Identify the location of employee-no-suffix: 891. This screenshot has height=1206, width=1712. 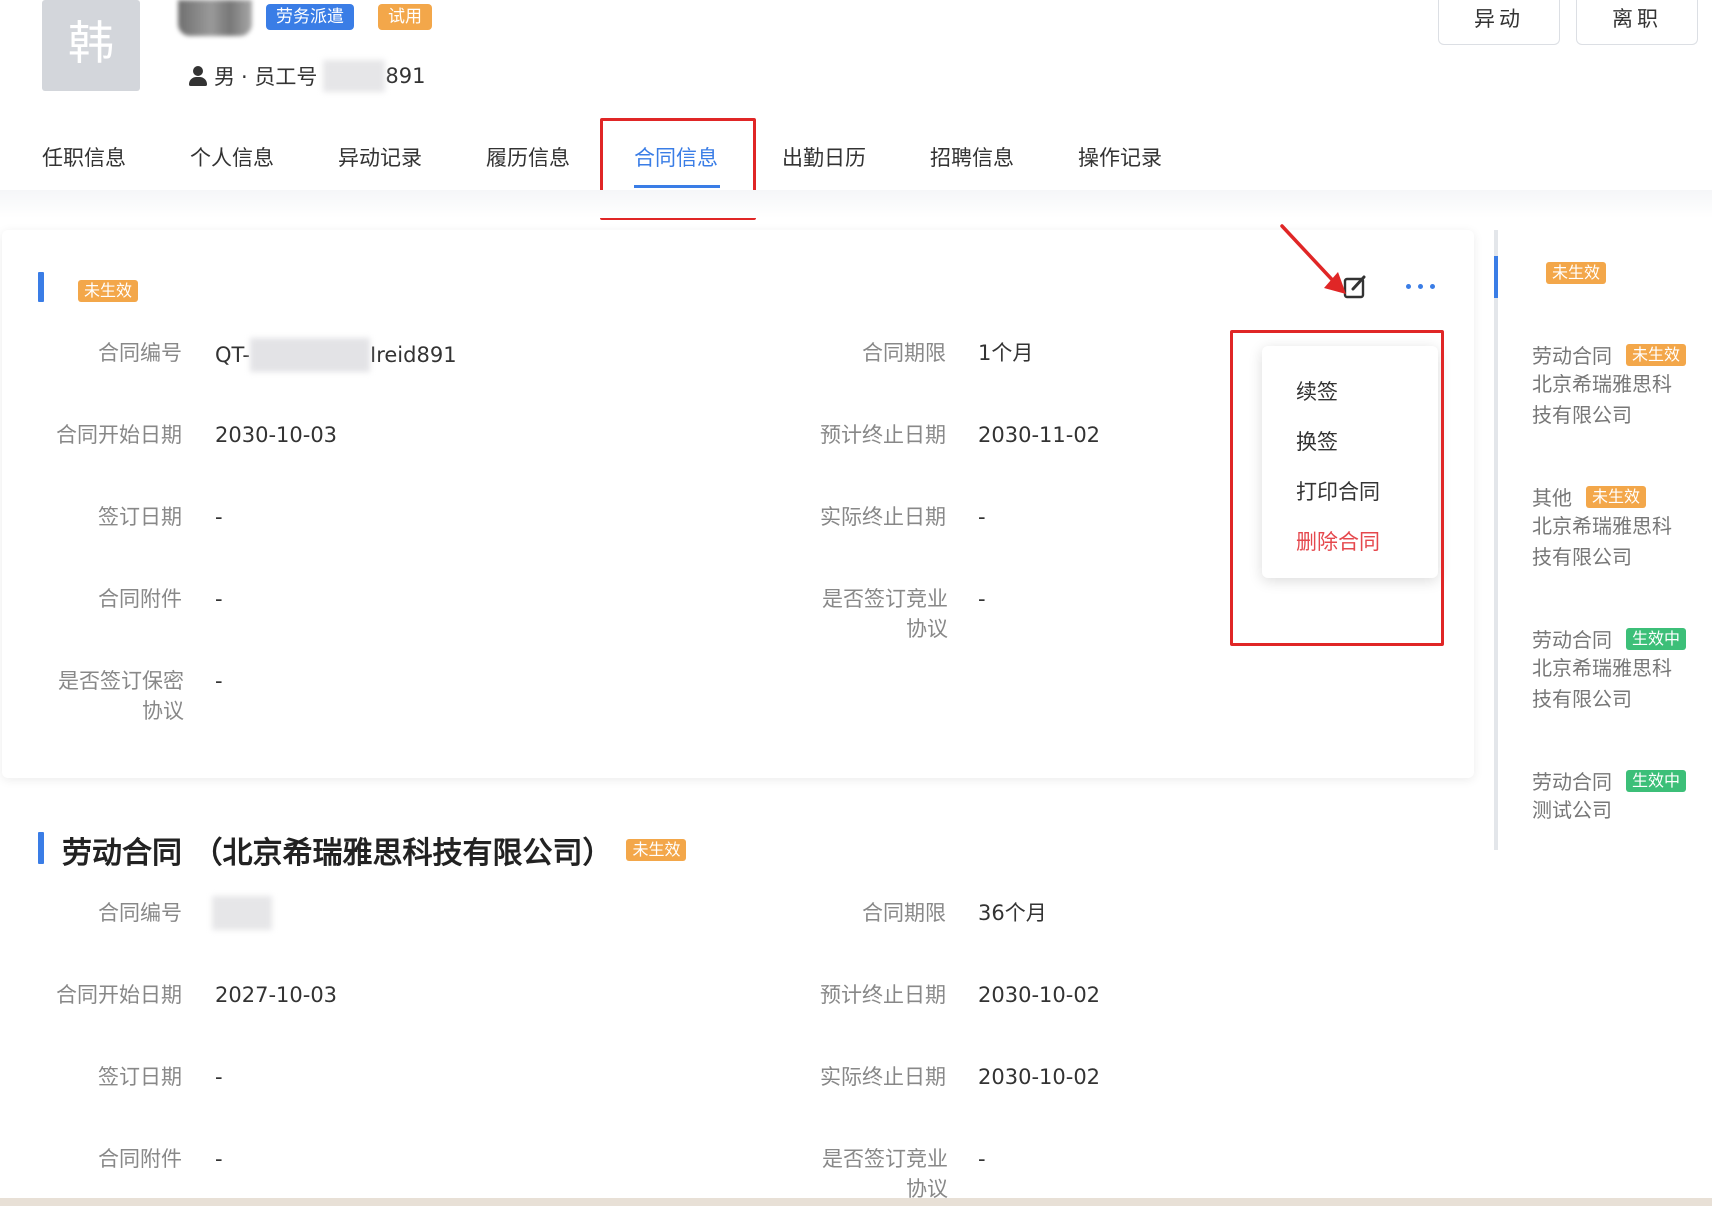
(405, 76).